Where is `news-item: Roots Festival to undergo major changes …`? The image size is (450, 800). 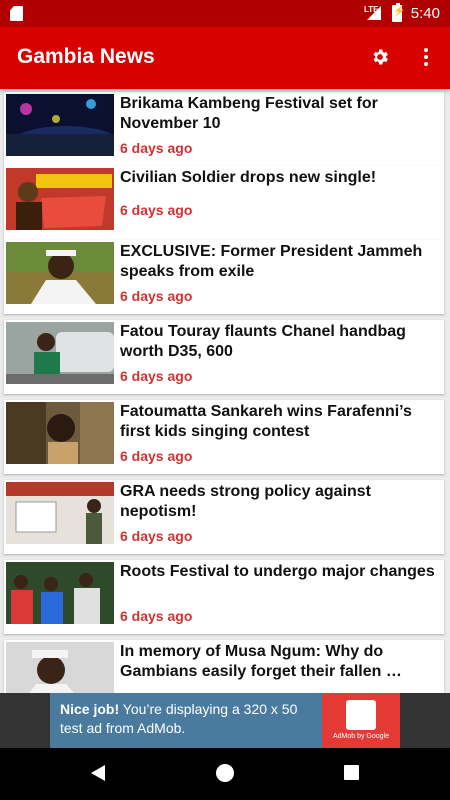
news-item: Roots Festival to undergo major changes … is located at coordinates (224, 597).